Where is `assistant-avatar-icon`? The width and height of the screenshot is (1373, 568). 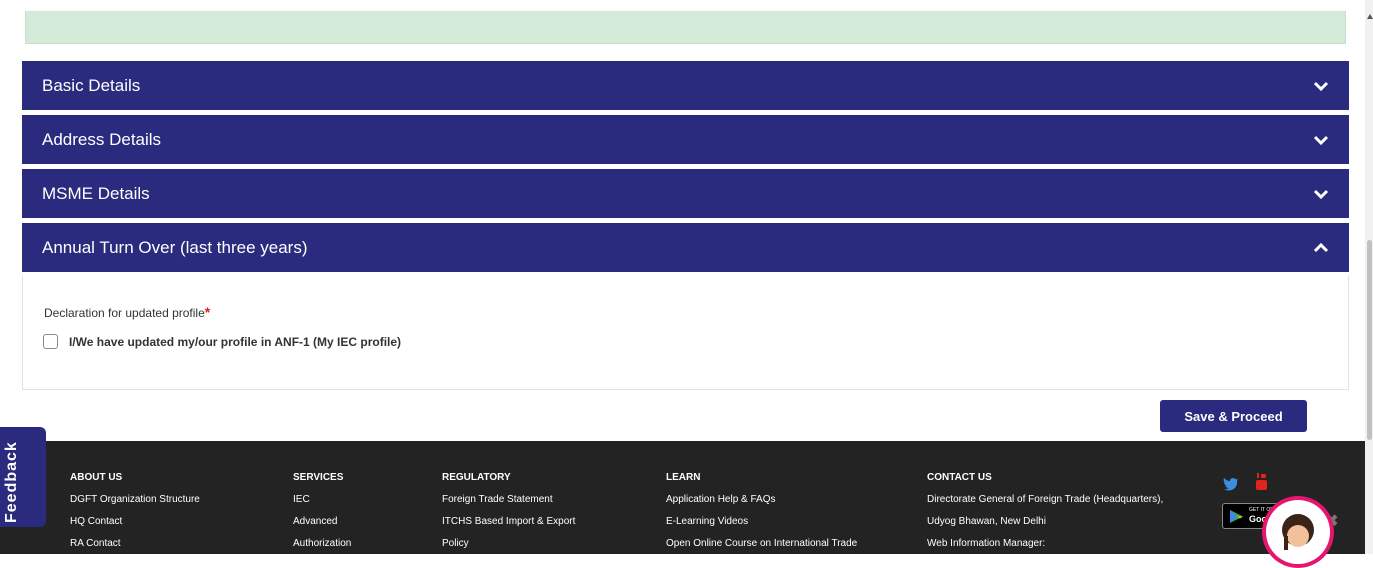
assistant-avatar-icon is located at coordinates (1298, 532).